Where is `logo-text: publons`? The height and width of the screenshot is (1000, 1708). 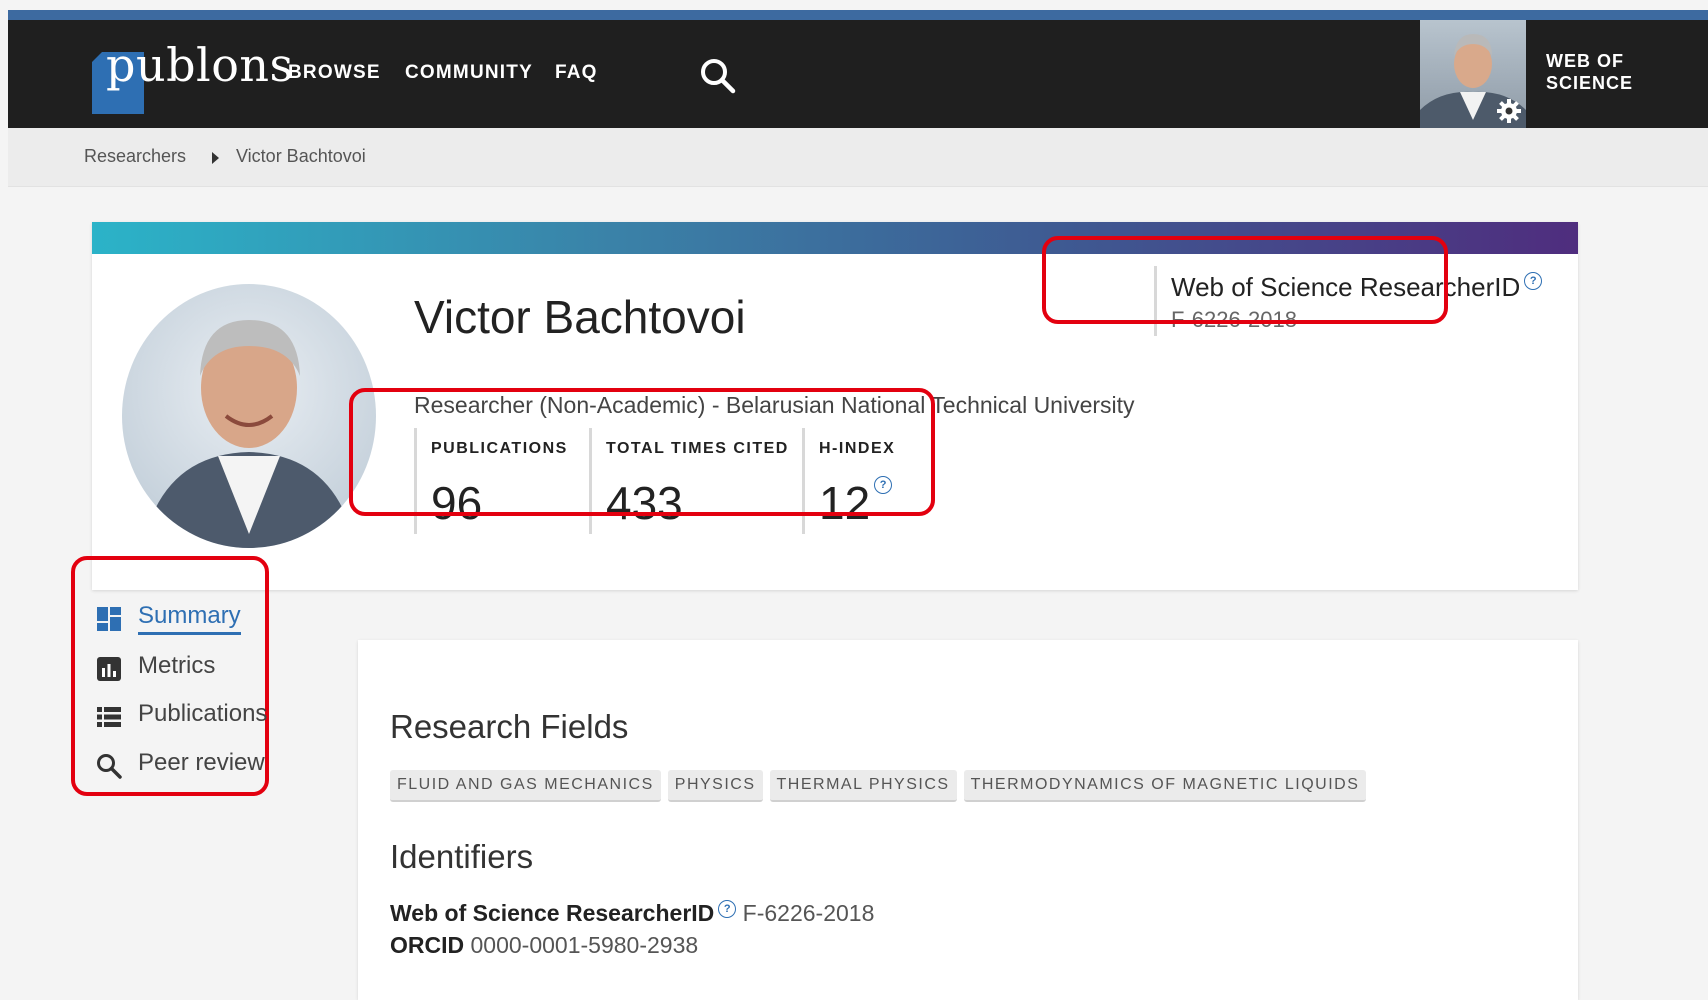
logo-text: publons is located at coordinates (200, 65).